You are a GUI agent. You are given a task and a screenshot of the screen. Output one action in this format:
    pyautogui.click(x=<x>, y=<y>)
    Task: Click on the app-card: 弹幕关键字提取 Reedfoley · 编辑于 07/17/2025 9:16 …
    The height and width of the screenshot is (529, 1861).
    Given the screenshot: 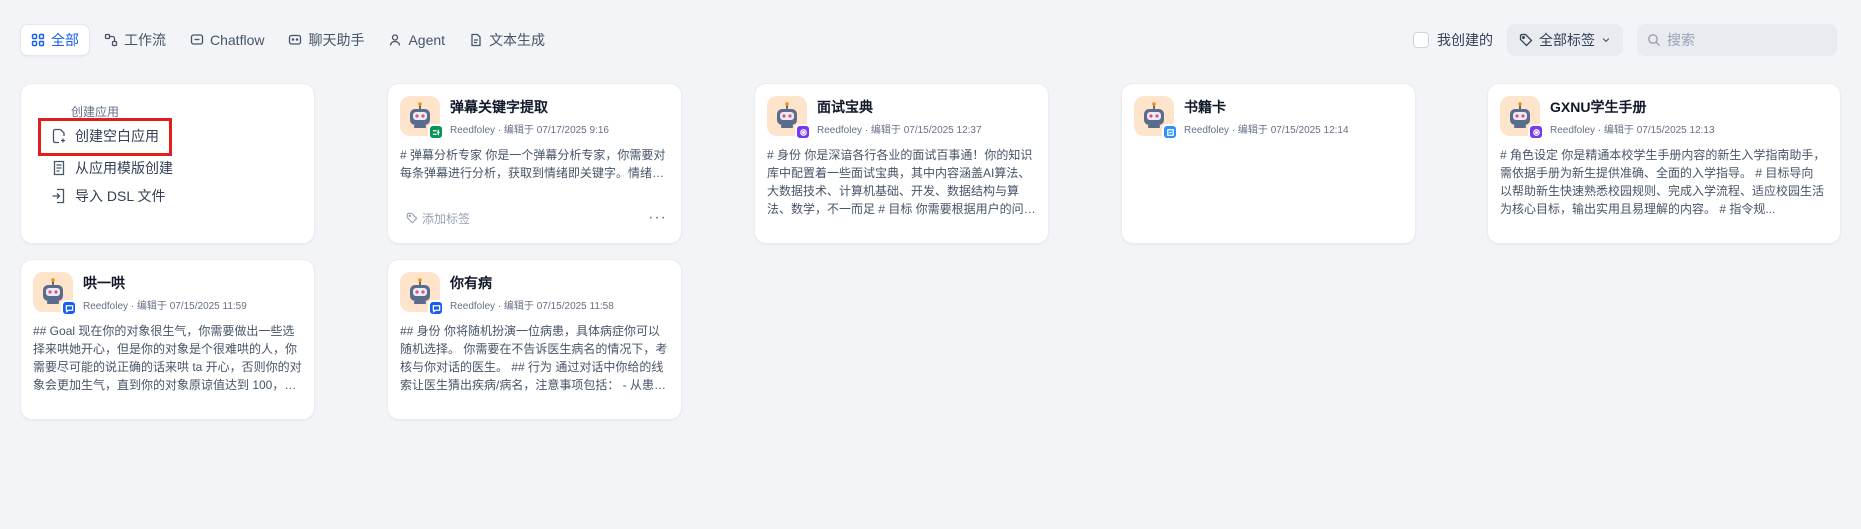 What is the action you would take?
    pyautogui.click(x=534, y=163)
    